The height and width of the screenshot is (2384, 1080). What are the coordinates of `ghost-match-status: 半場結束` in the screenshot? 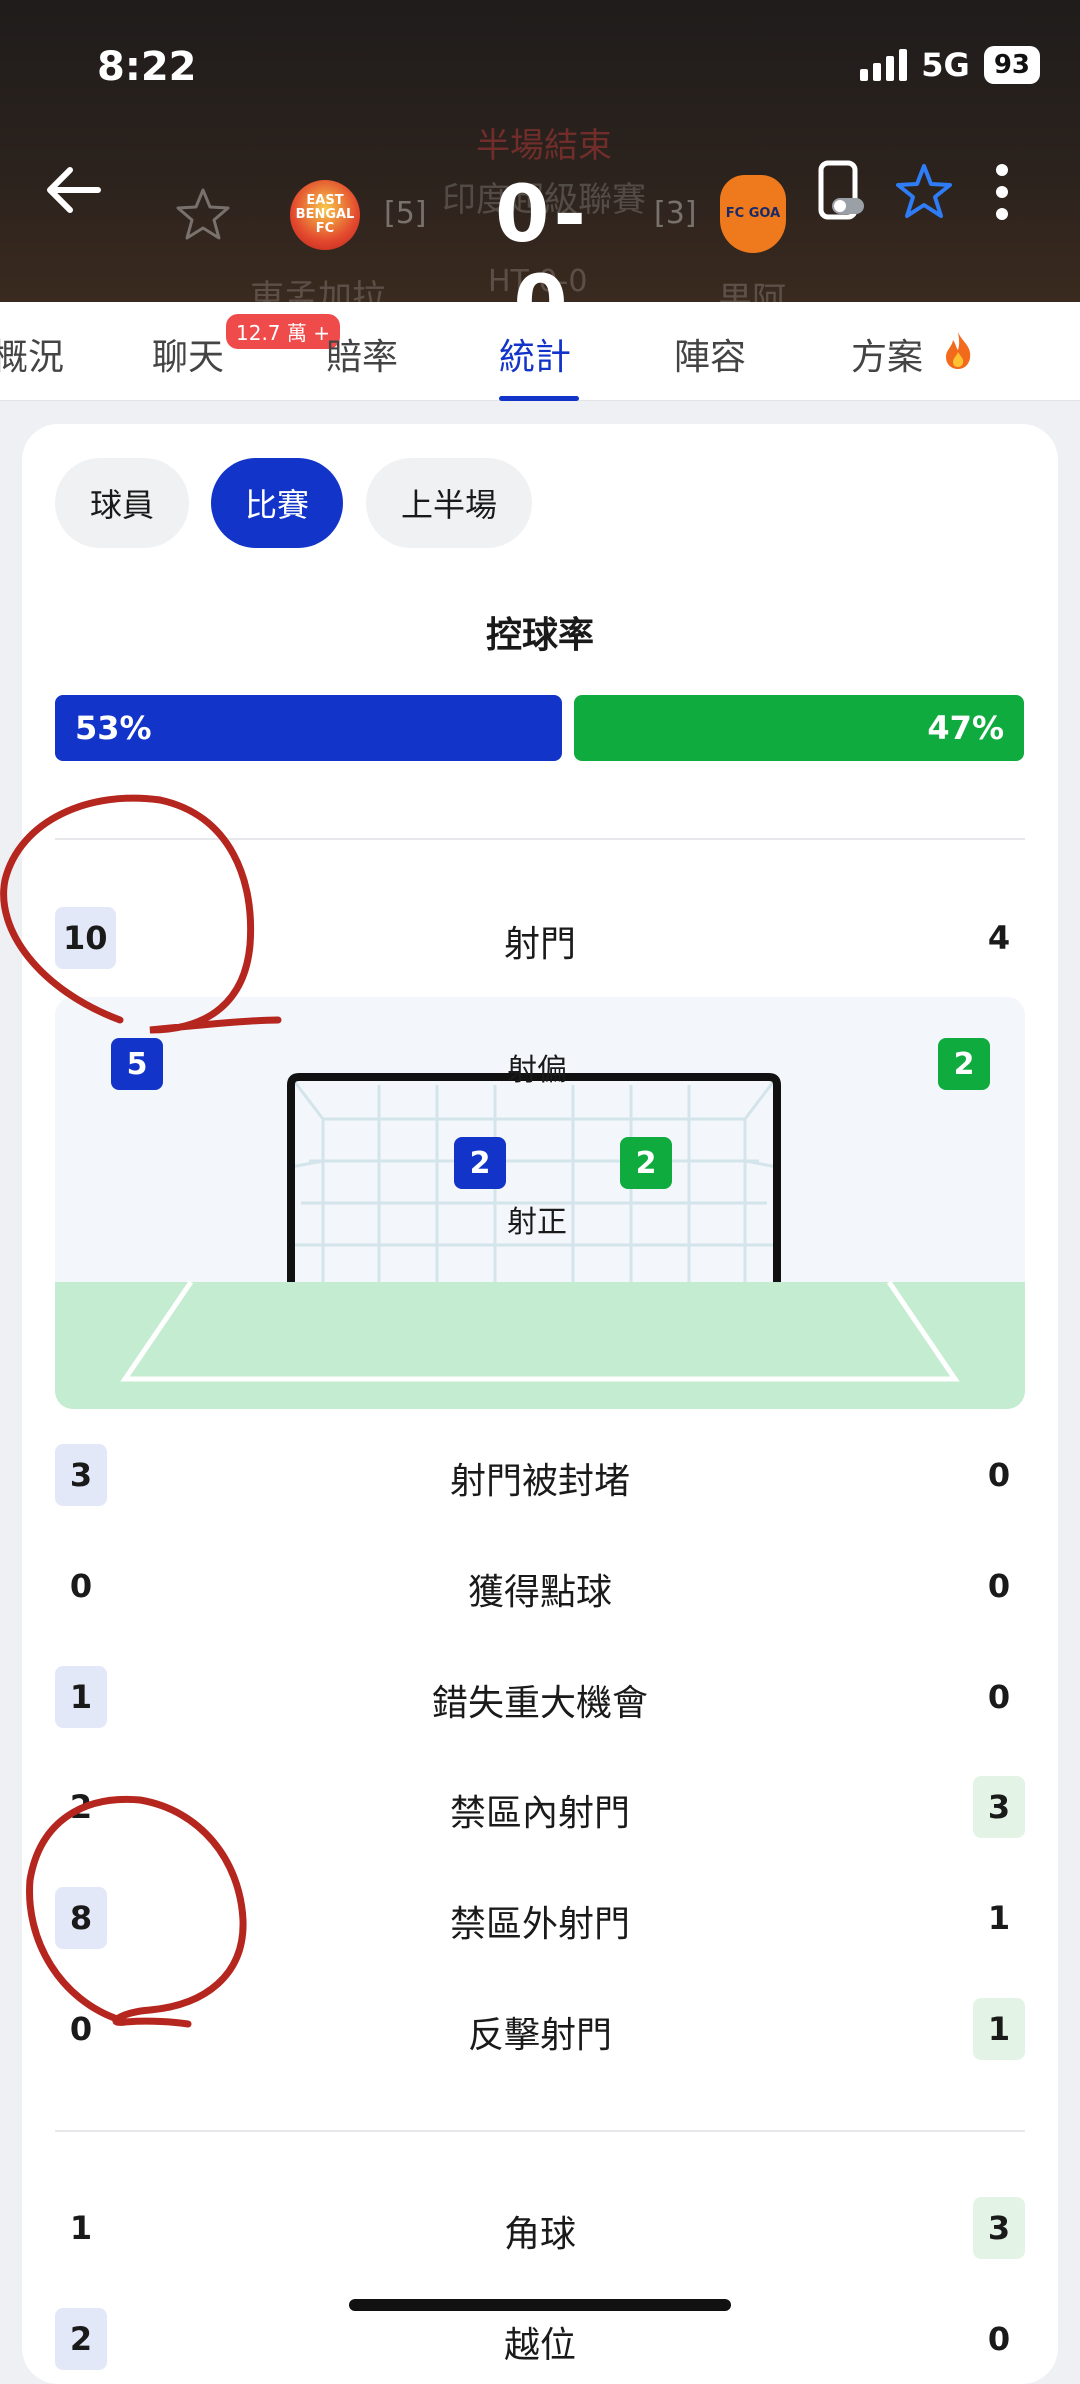 It's located at (544, 146).